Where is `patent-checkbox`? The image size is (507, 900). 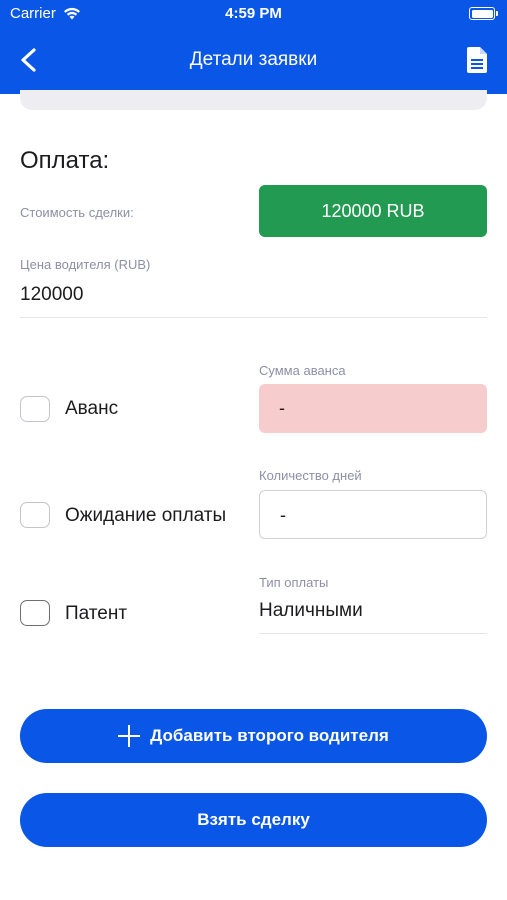 patent-checkbox is located at coordinates (35, 613).